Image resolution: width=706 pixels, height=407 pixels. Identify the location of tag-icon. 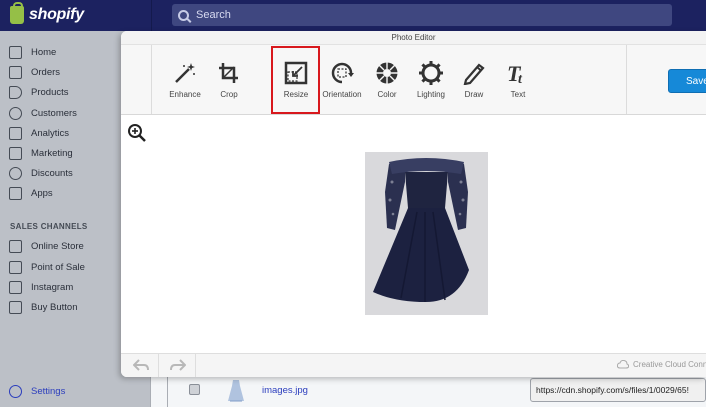
(15, 92).